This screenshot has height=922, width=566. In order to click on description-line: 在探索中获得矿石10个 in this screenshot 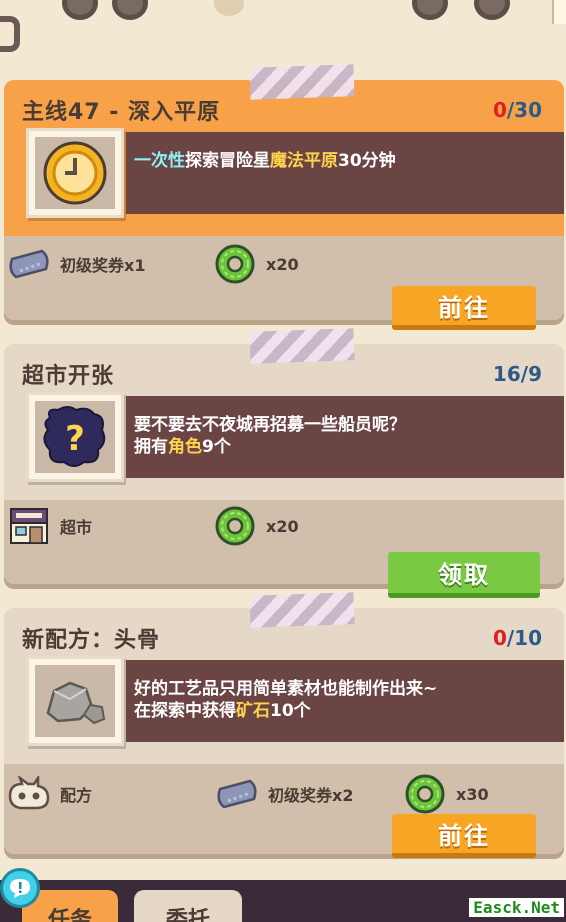, I will do `click(222, 711)`.